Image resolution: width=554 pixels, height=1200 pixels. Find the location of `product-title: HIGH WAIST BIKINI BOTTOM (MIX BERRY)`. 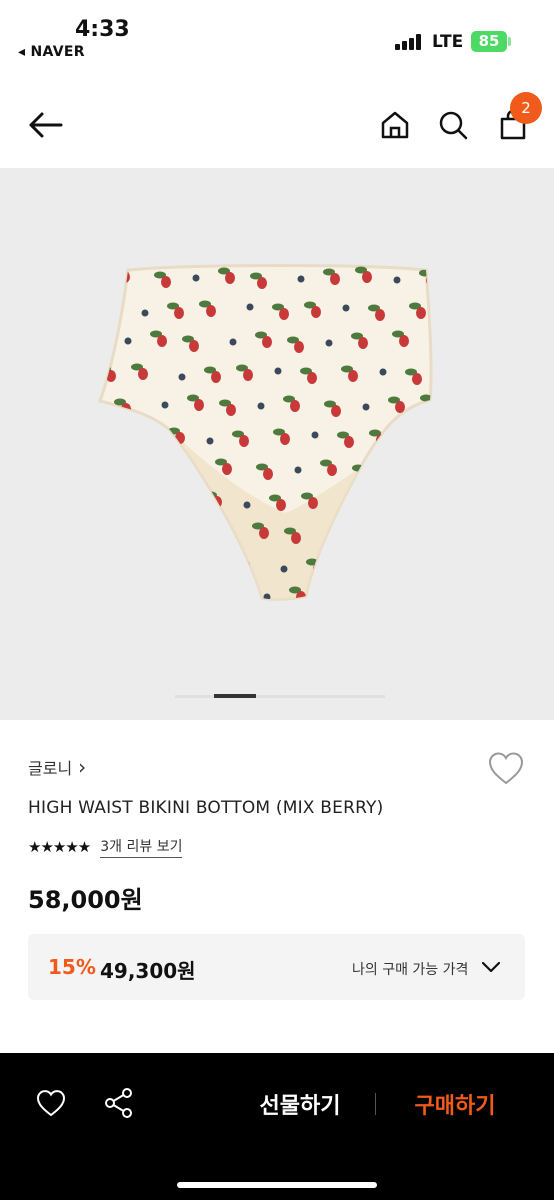

product-title: HIGH WAIST BIKINI BOTTOM (MIX BERRY) is located at coordinates (206, 808).